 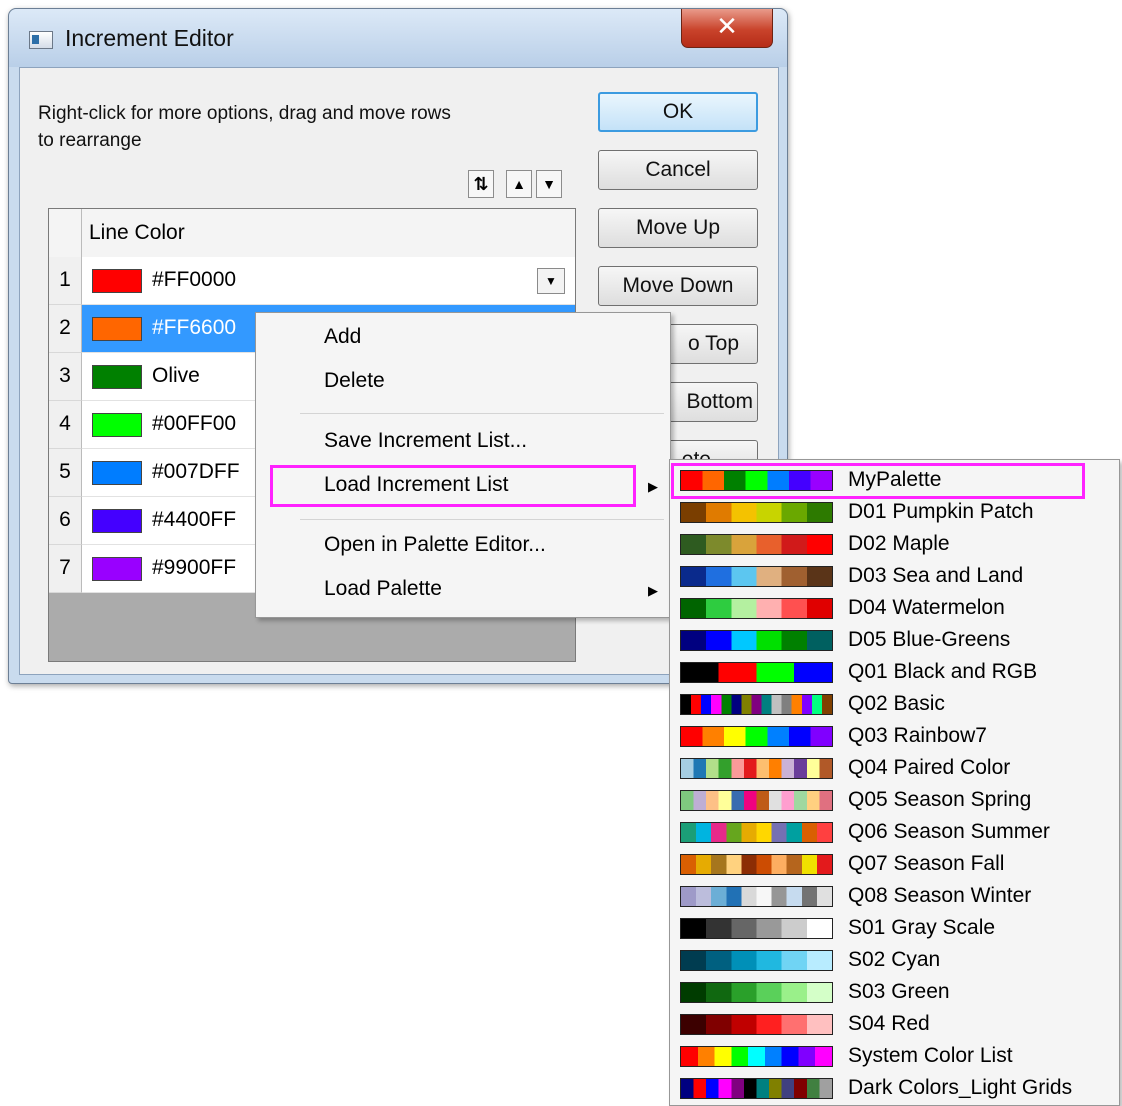 What do you see at coordinates (194, 327) in the screenshot?
I see `color-value: #FF6600` at bounding box center [194, 327].